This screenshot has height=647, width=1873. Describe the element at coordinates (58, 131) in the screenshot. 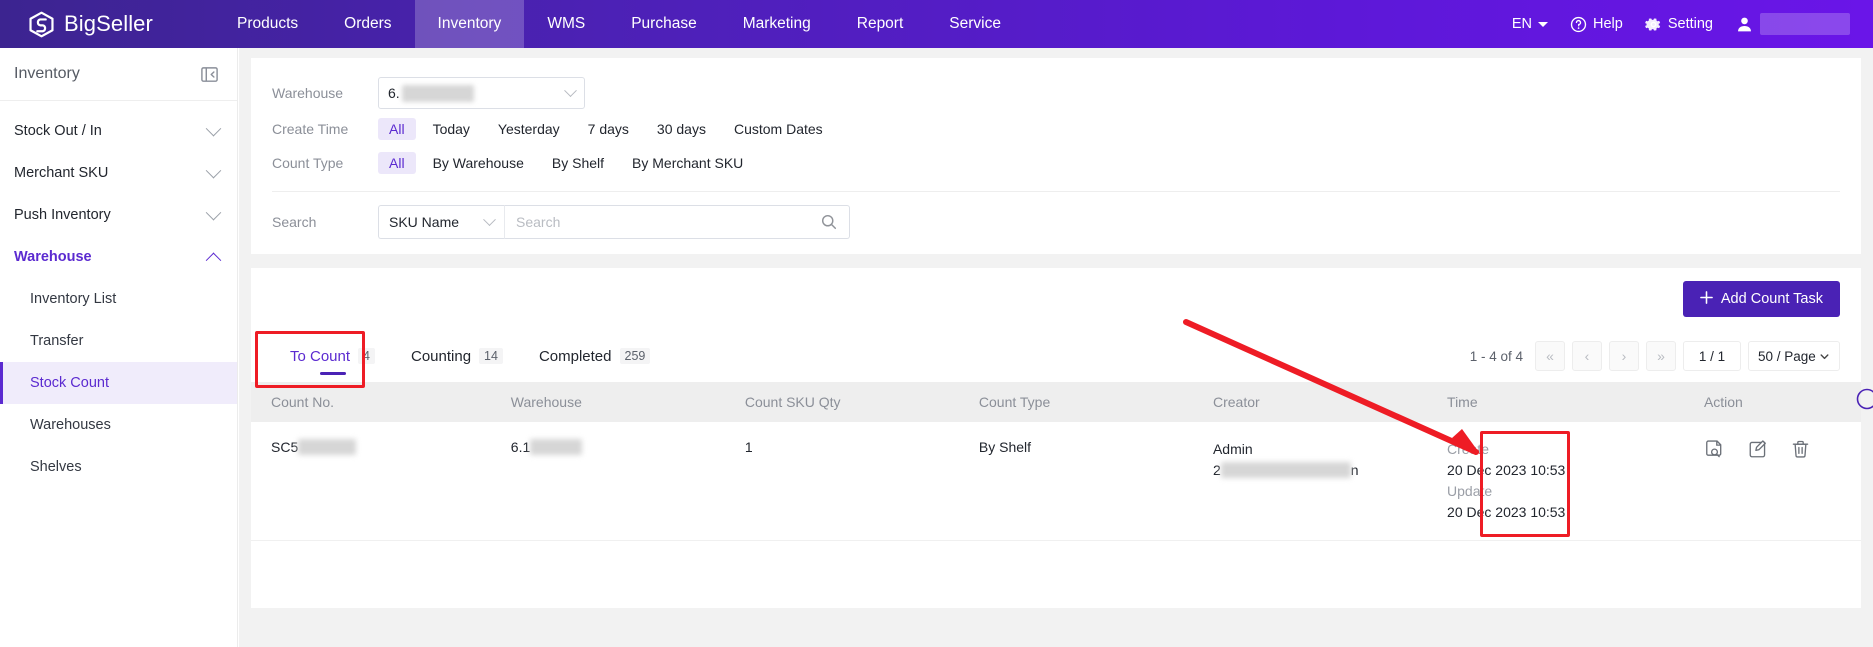

I see `sidebar-item-label: Stock Out / In` at that location.